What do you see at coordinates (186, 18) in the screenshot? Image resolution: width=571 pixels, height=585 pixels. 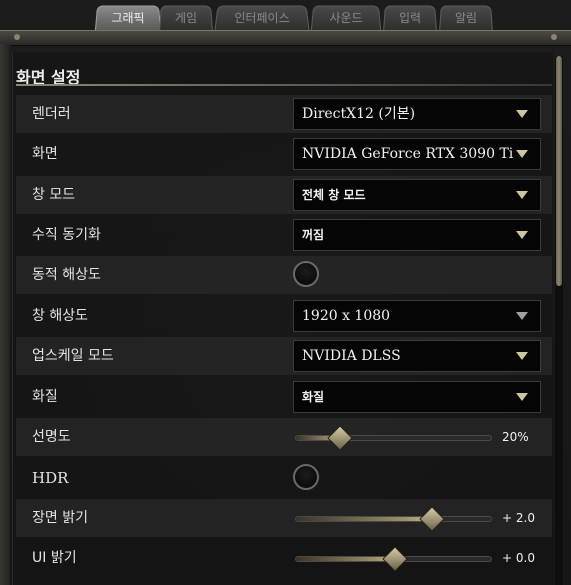 I see `tab-game: 게임` at bounding box center [186, 18].